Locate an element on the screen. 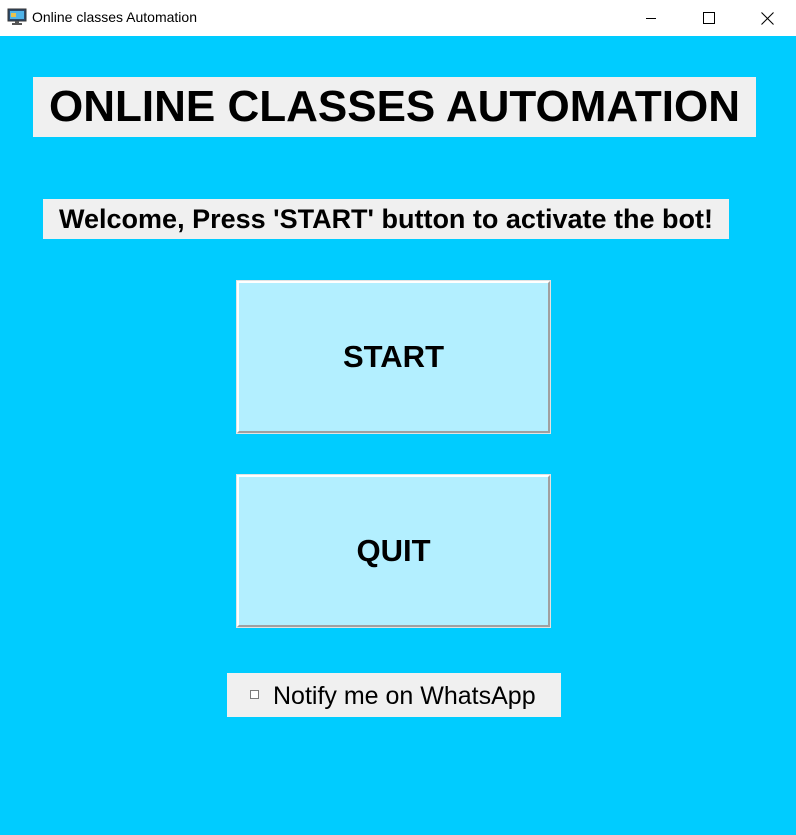 This screenshot has height=835, width=796. maximize-button is located at coordinates (709, 18).